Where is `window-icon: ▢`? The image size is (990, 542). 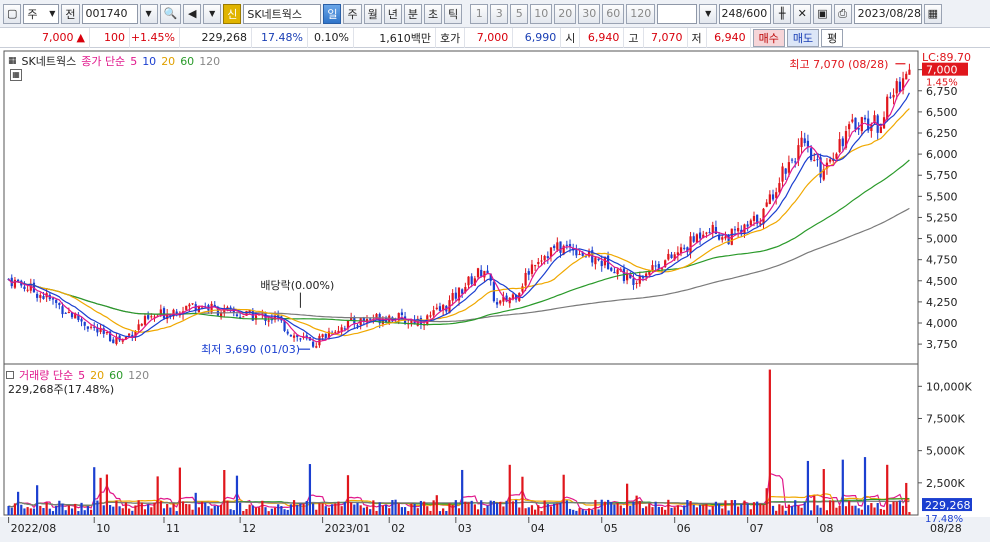
window-icon: ▢ is located at coordinates (12, 13).